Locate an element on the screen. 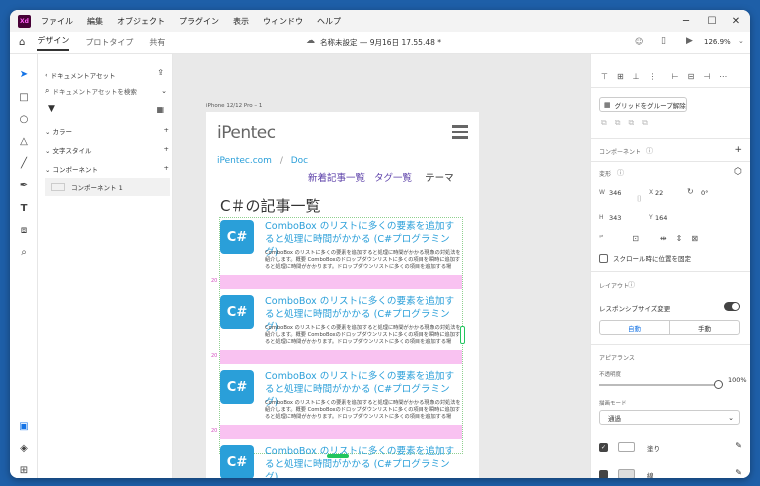  chevron-down-icon: ⌄ is located at coordinates (164, 91).